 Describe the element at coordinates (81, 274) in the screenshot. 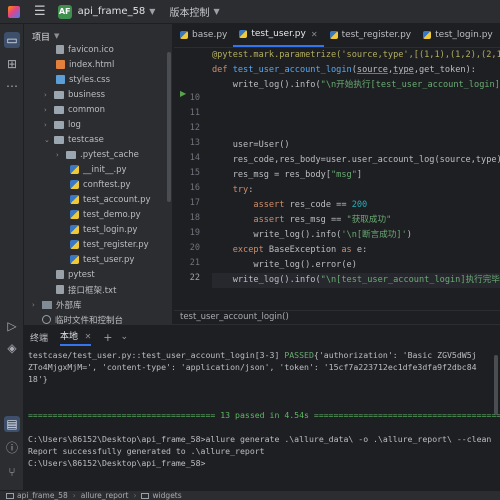

I see `tree-item-label: pytest` at that location.